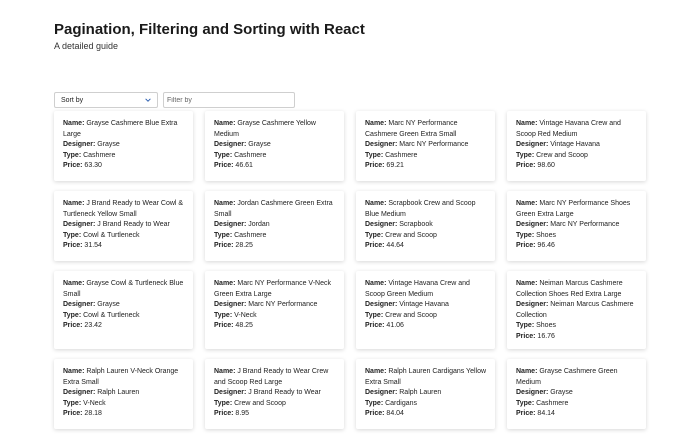  I want to click on product-designer-line: Designer: J Brand Ready to Wear, so click(275, 393).